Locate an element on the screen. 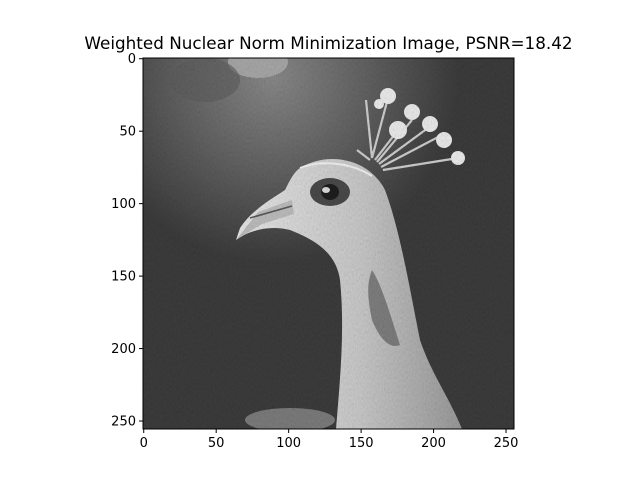  x-tick-label: 200 is located at coordinates (433, 443).